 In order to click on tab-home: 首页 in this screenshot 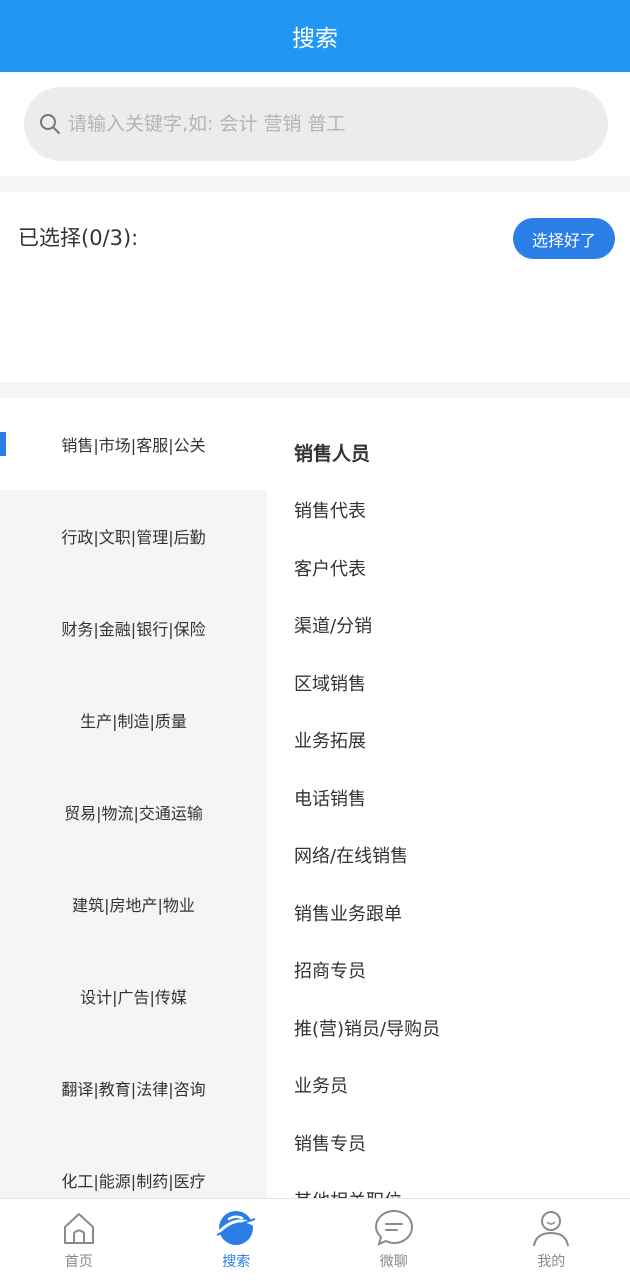, I will do `click(79, 1240)`.